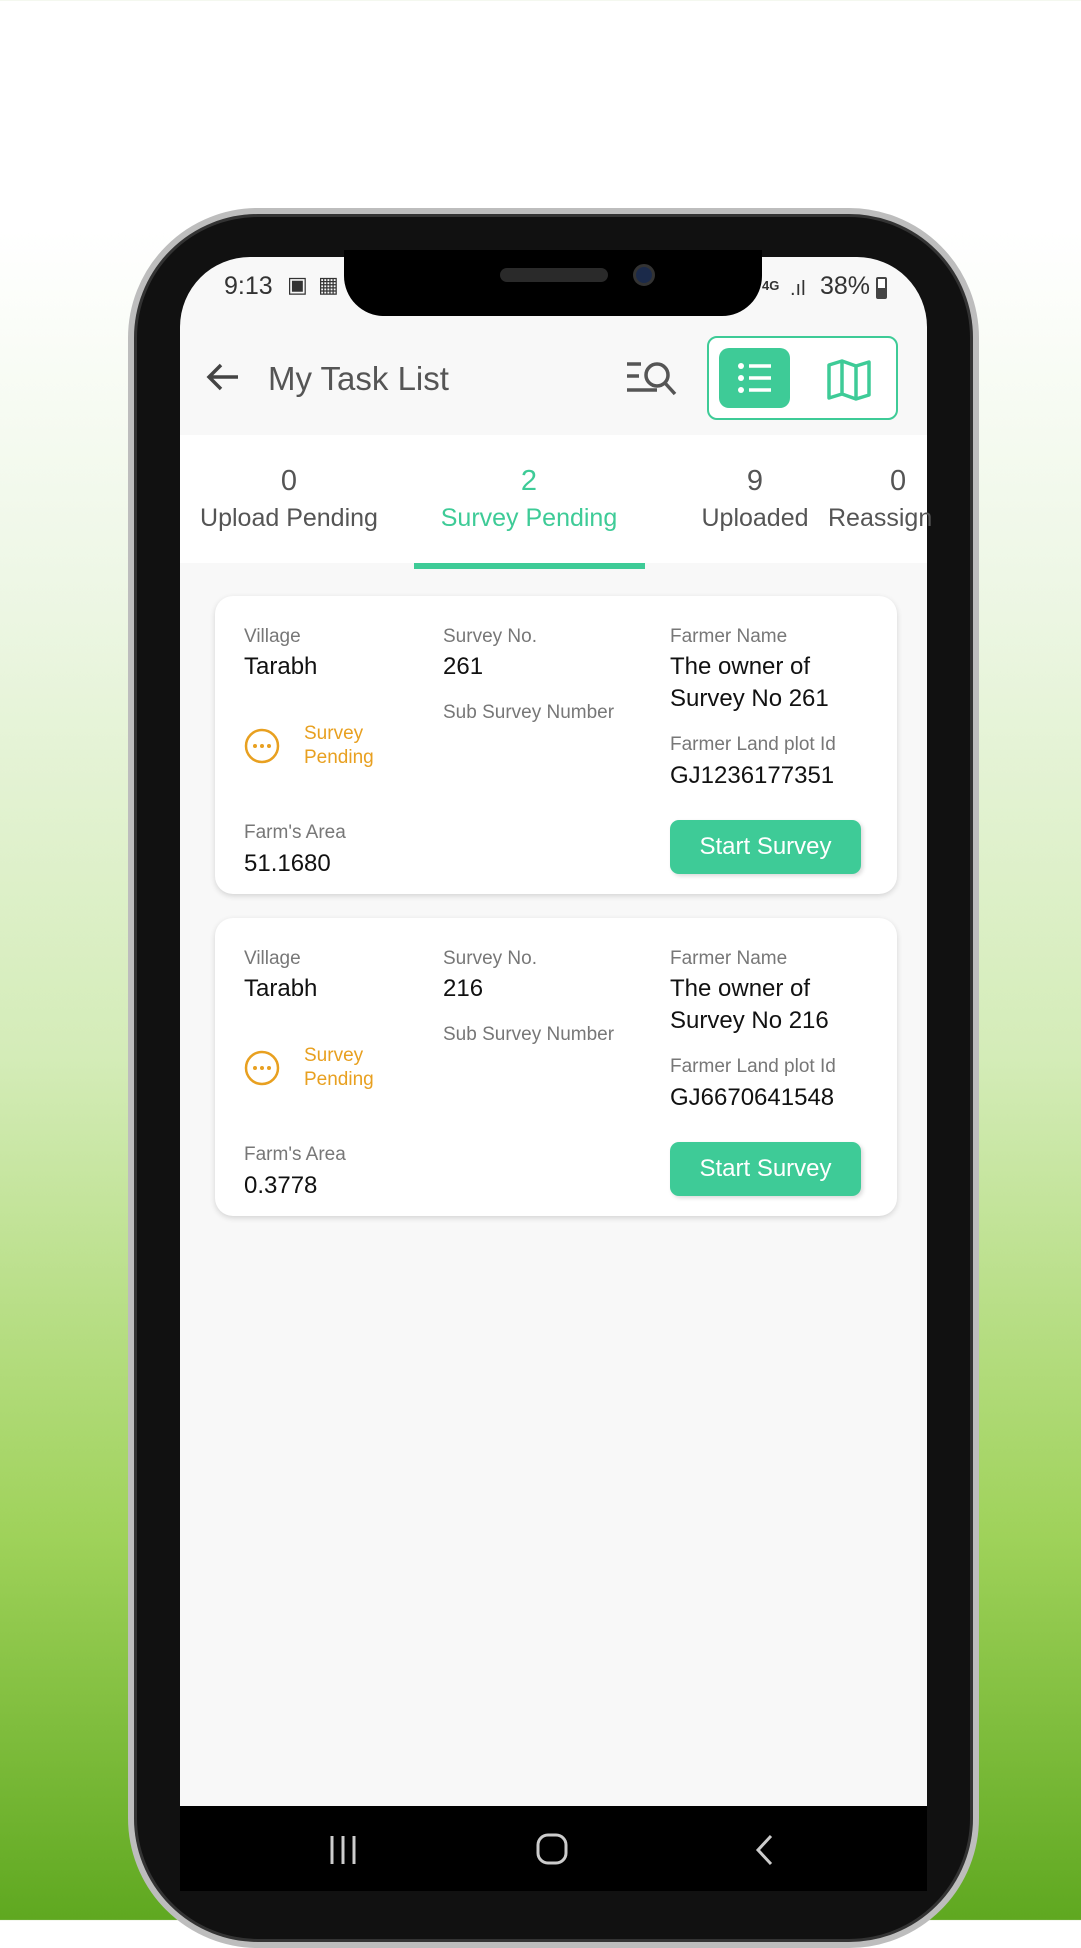 Image resolution: width=1081 pixels, height=1948 pixels. Describe the element at coordinates (553, 283) in the screenshot. I see `notch` at that location.